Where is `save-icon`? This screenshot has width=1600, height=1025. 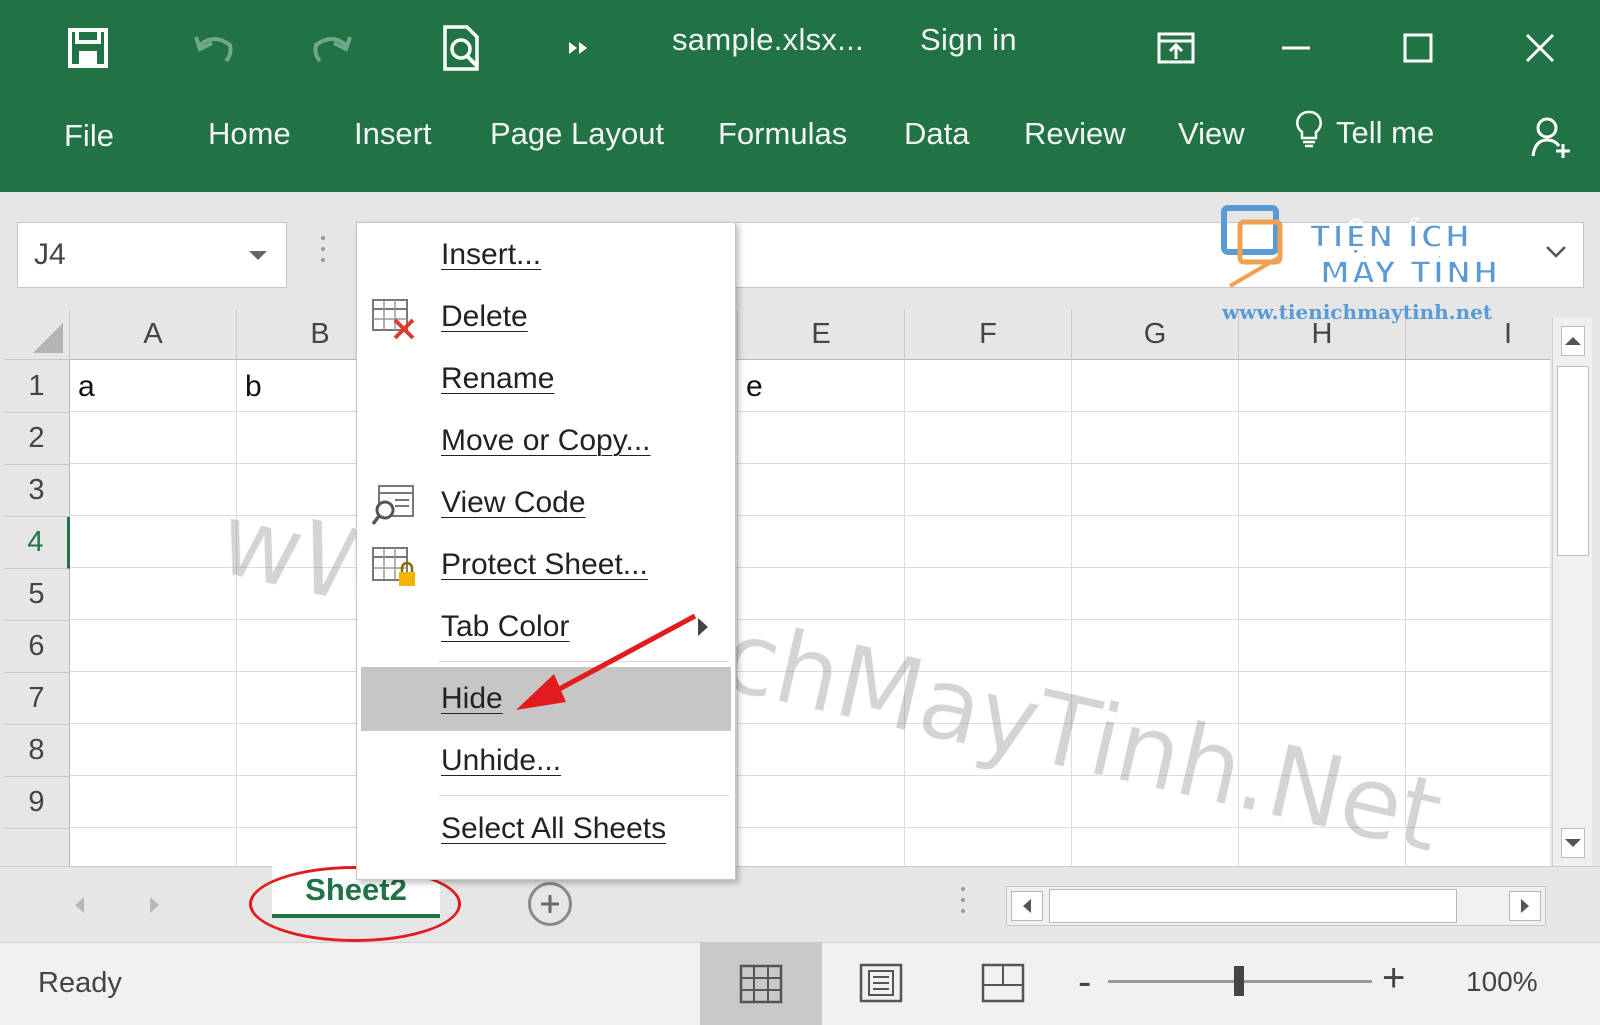
save-icon is located at coordinates (88, 48).